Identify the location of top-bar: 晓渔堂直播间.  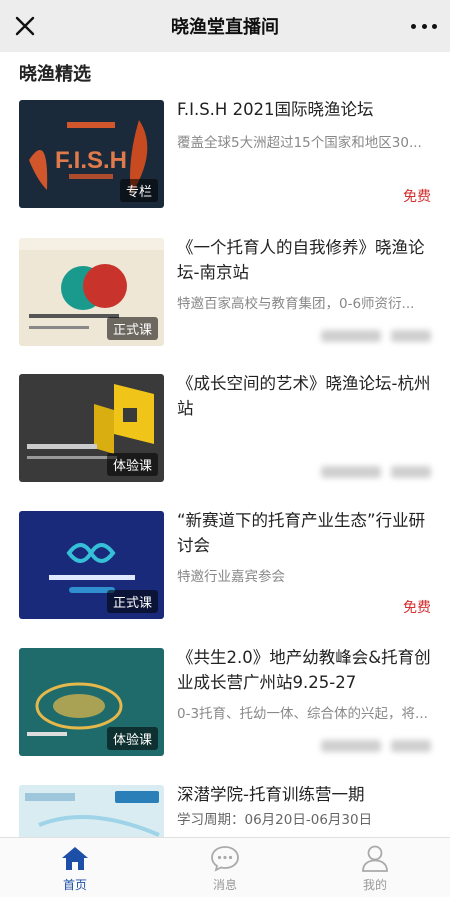
(225, 26).